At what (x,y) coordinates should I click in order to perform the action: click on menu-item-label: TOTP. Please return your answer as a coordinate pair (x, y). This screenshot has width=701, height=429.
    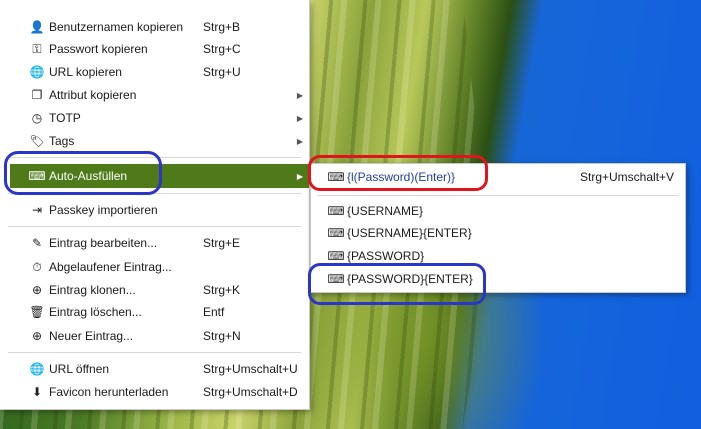
    Looking at the image, I should click on (65, 118).